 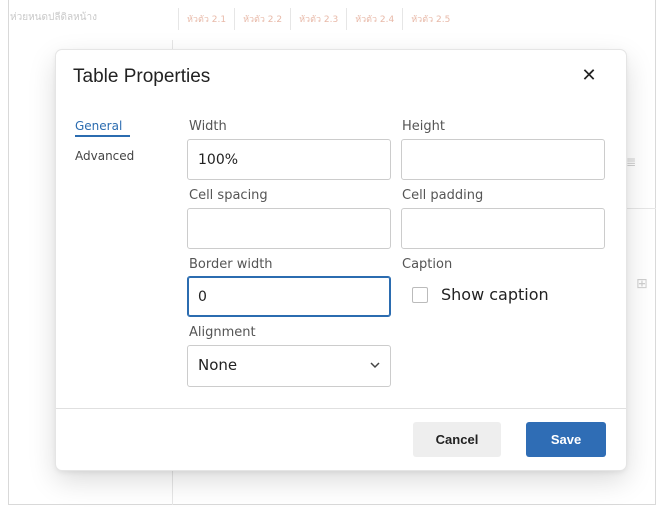 What do you see at coordinates (104, 147) in the screenshot?
I see `dialog-nav: General Advanced` at bounding box center [104, 147].